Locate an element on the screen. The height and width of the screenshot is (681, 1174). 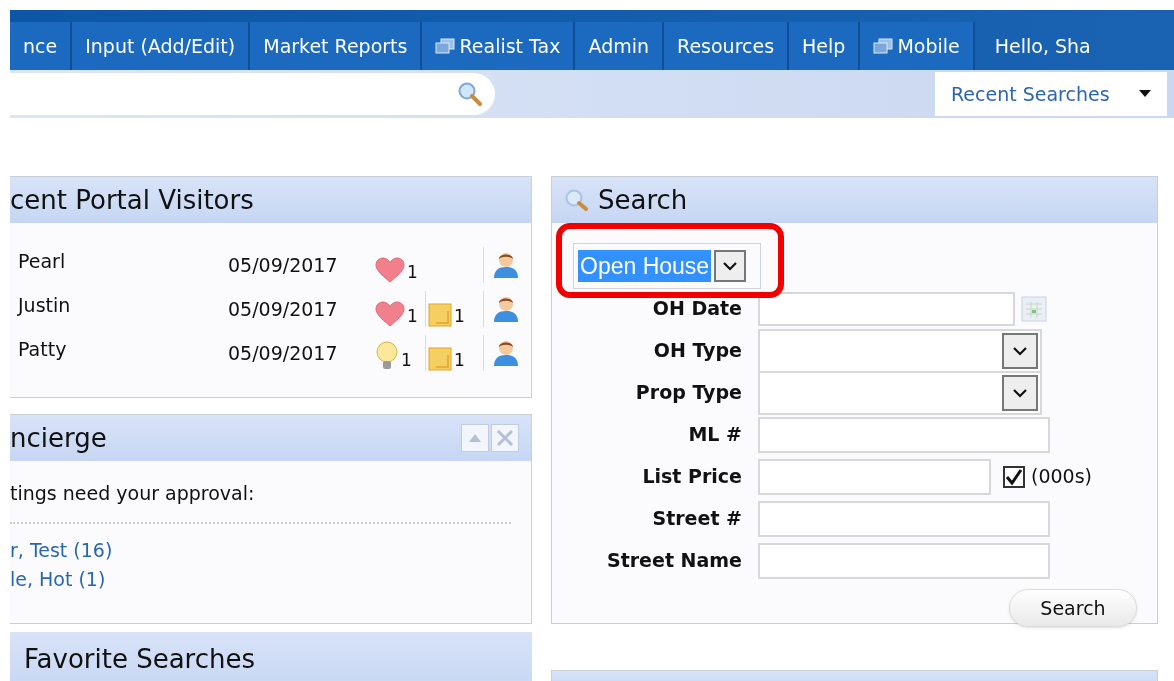
approval-link: r, Test (16) is located at coordinates (61, 550).